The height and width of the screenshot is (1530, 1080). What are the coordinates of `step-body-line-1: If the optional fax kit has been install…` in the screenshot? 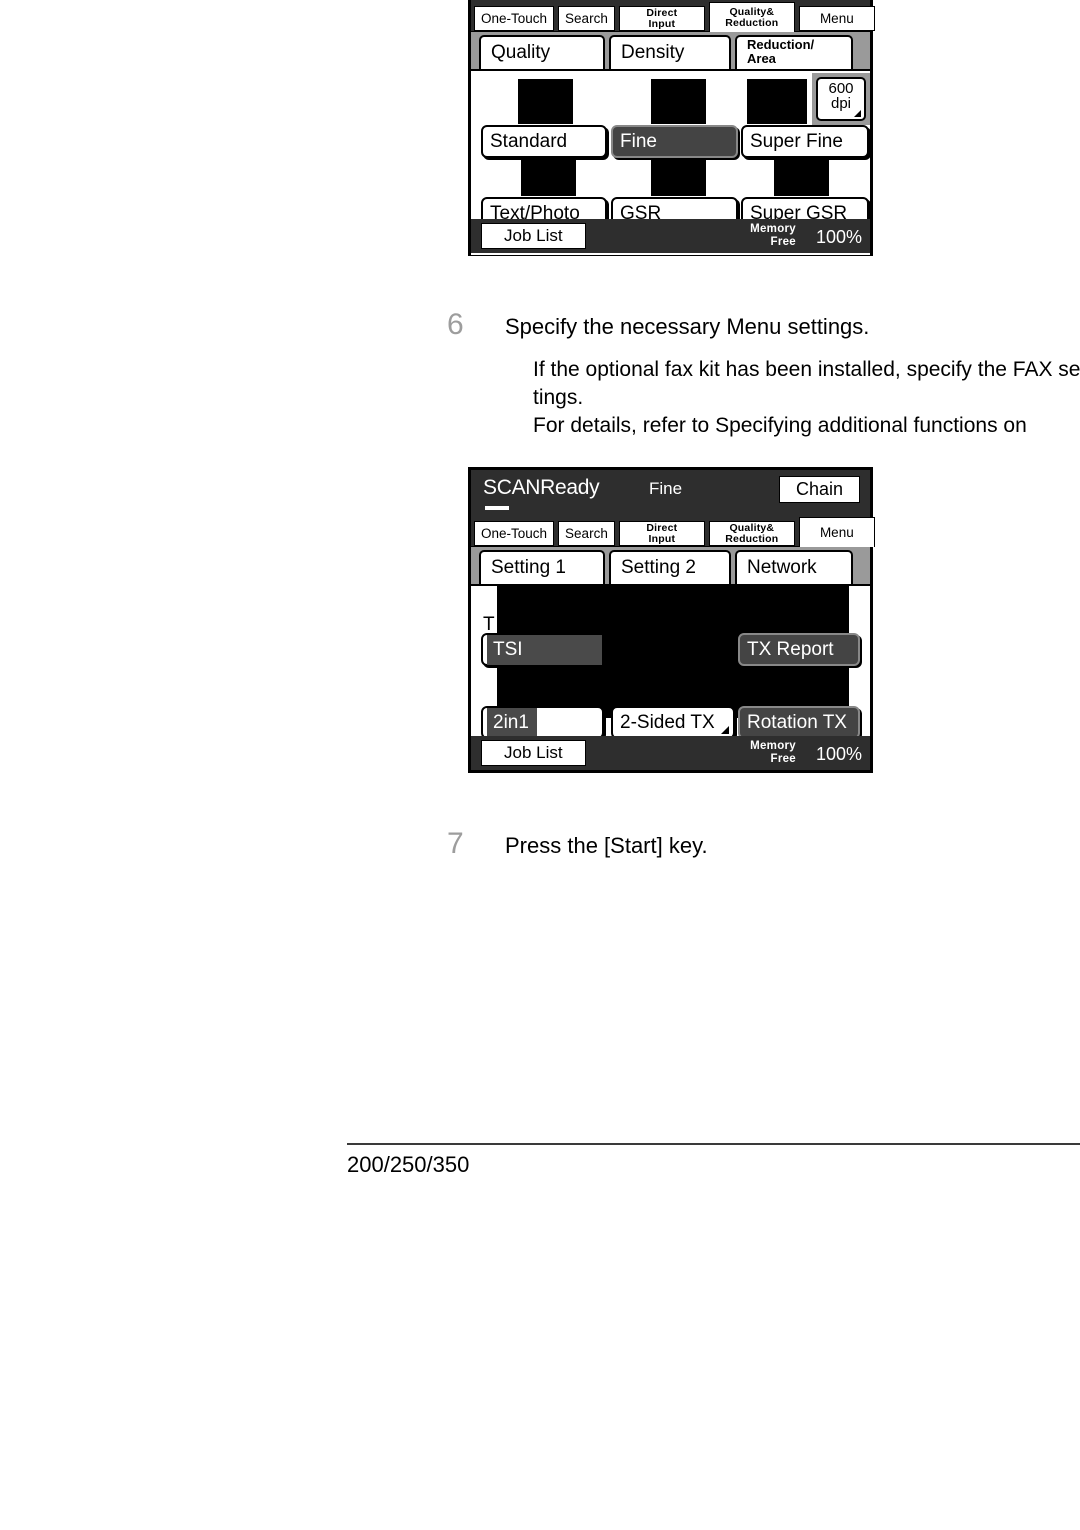 It's located at (806, 369).